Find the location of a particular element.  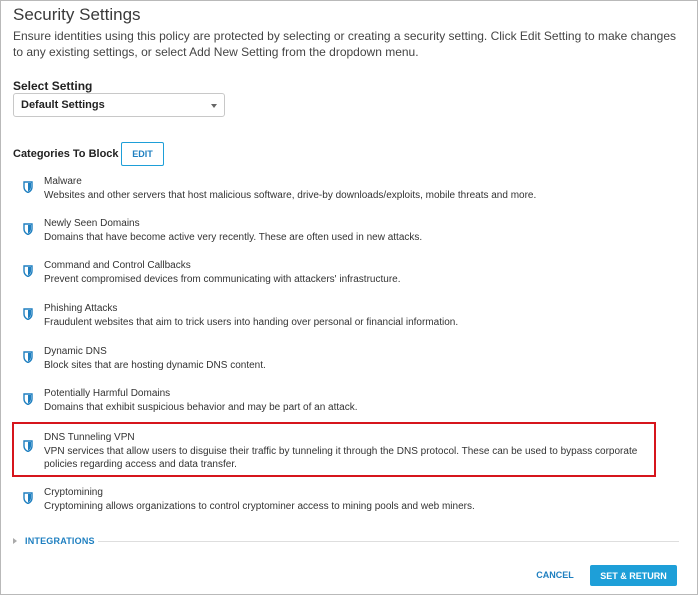

category-title: Malware is located at coordinates (63, 181).